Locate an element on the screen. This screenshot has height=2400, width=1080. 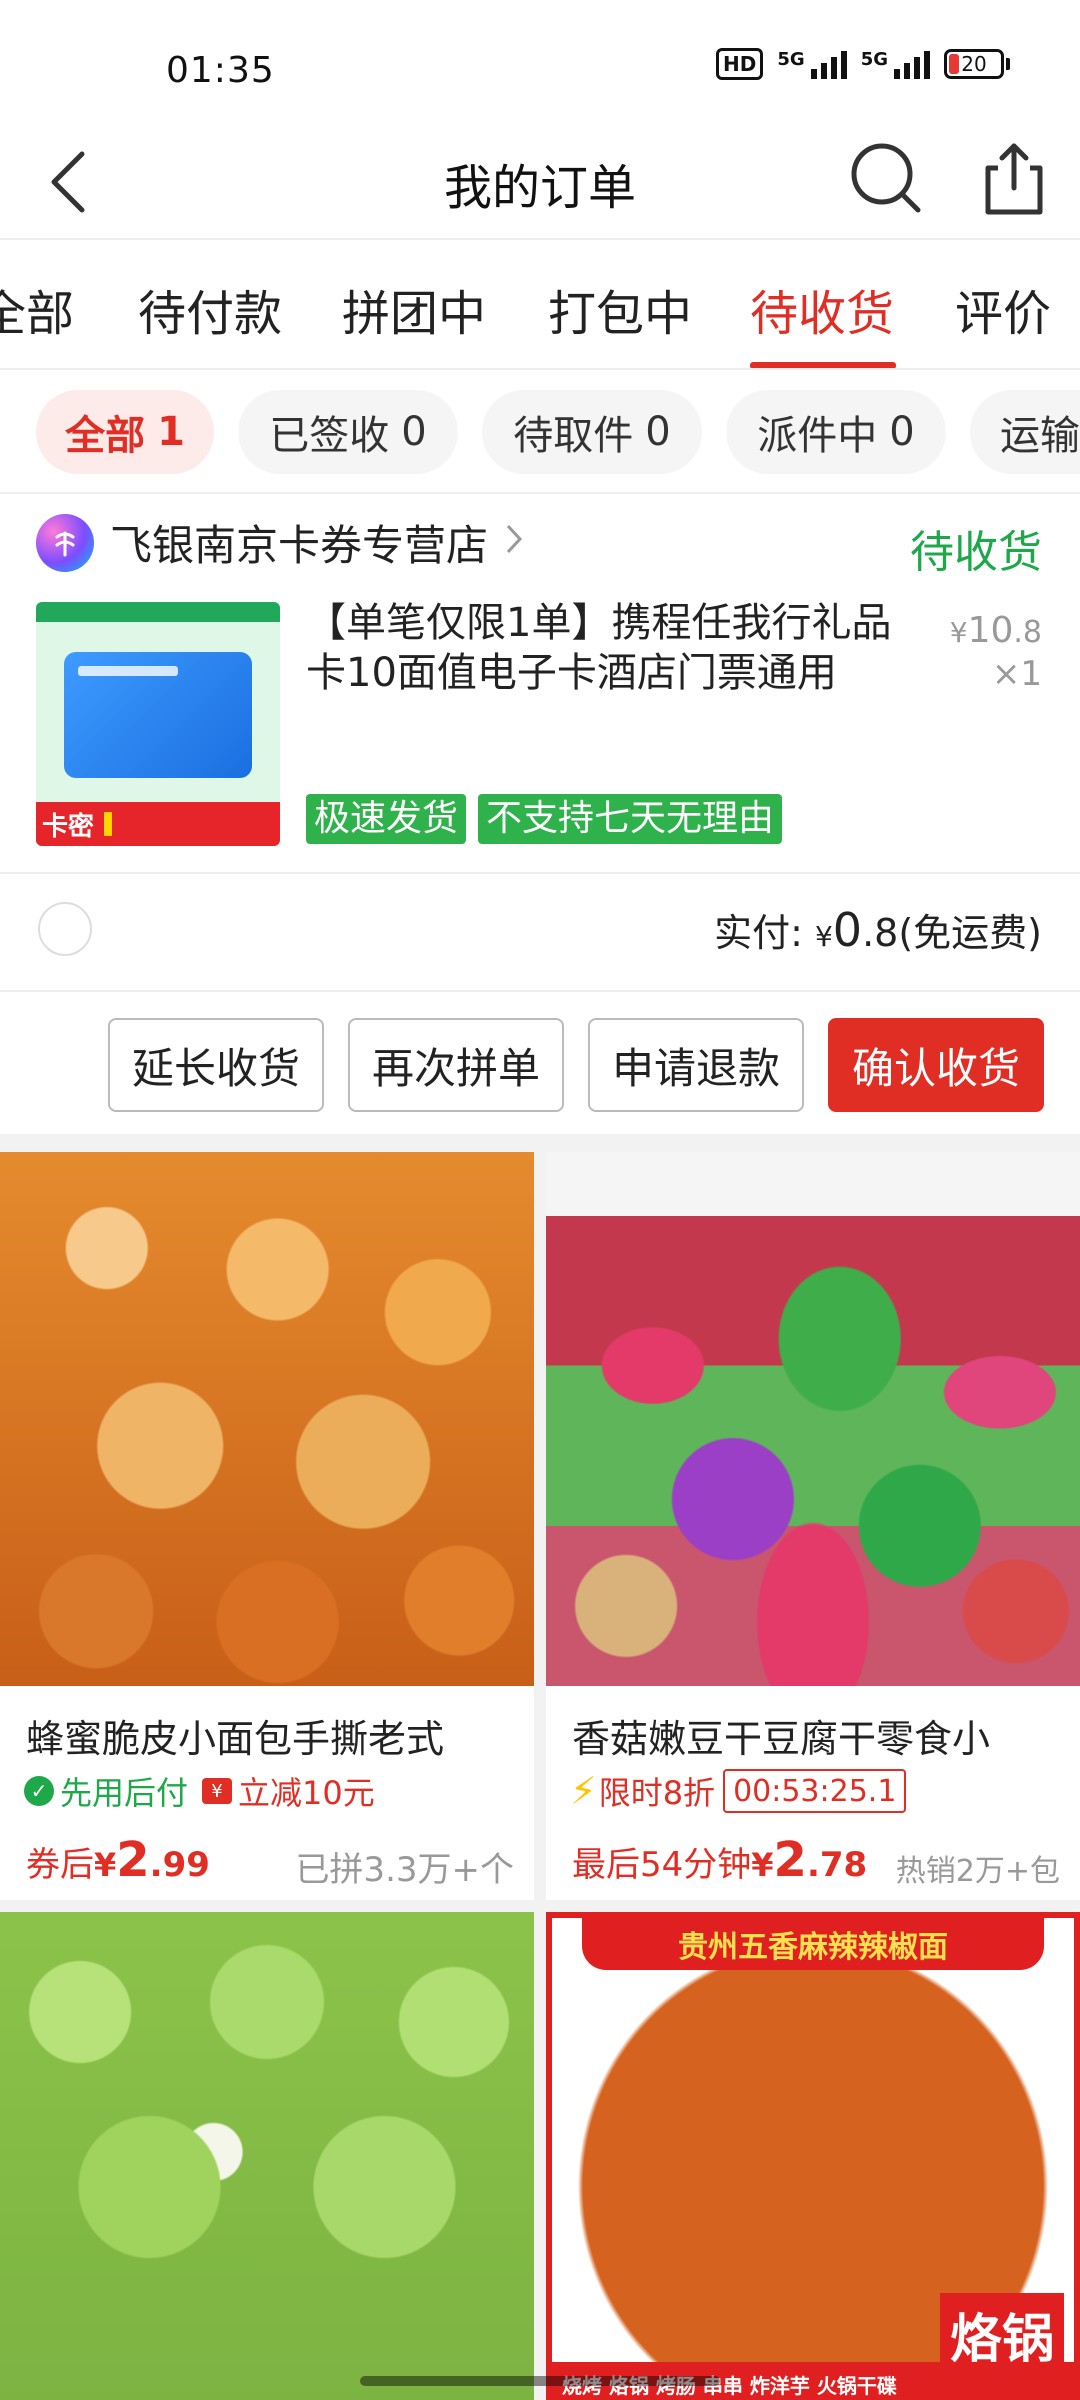
product-image: 贵州五香麻辣辣椒面 烙锅 烧烤 烙锅 烤肠 串串 炸洋芋 火锅干碟 is located at coordinates (813, 2156).